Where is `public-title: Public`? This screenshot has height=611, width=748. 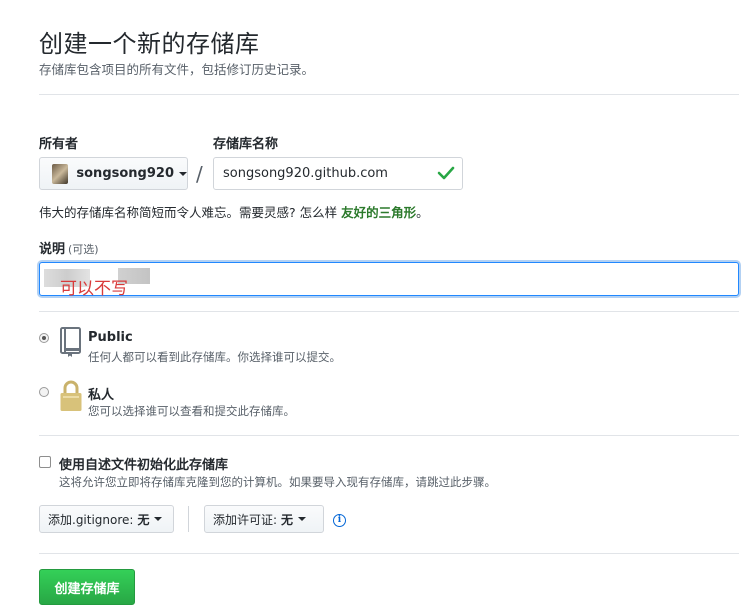 public-title: Public is located at coordinates (110, 337).